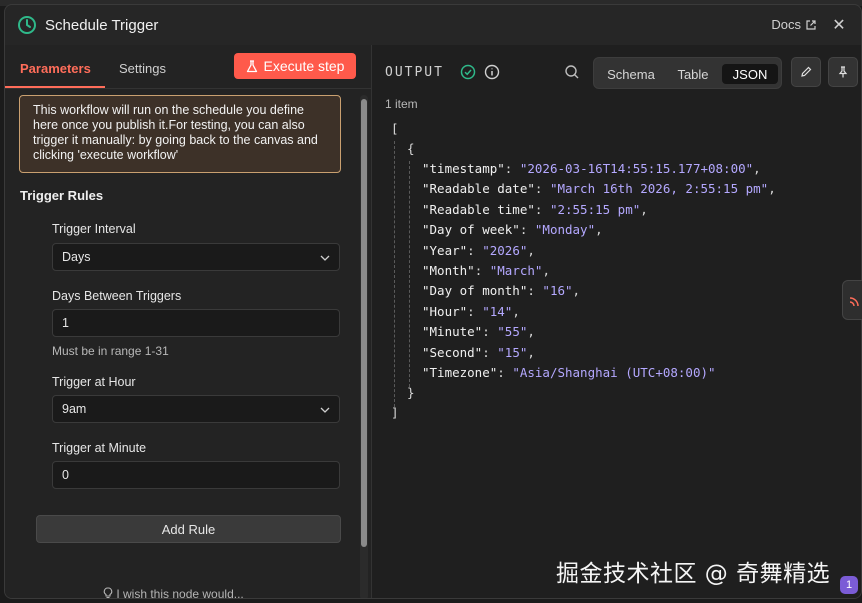  I want to click on json-key: "Year", so click(444, 250).